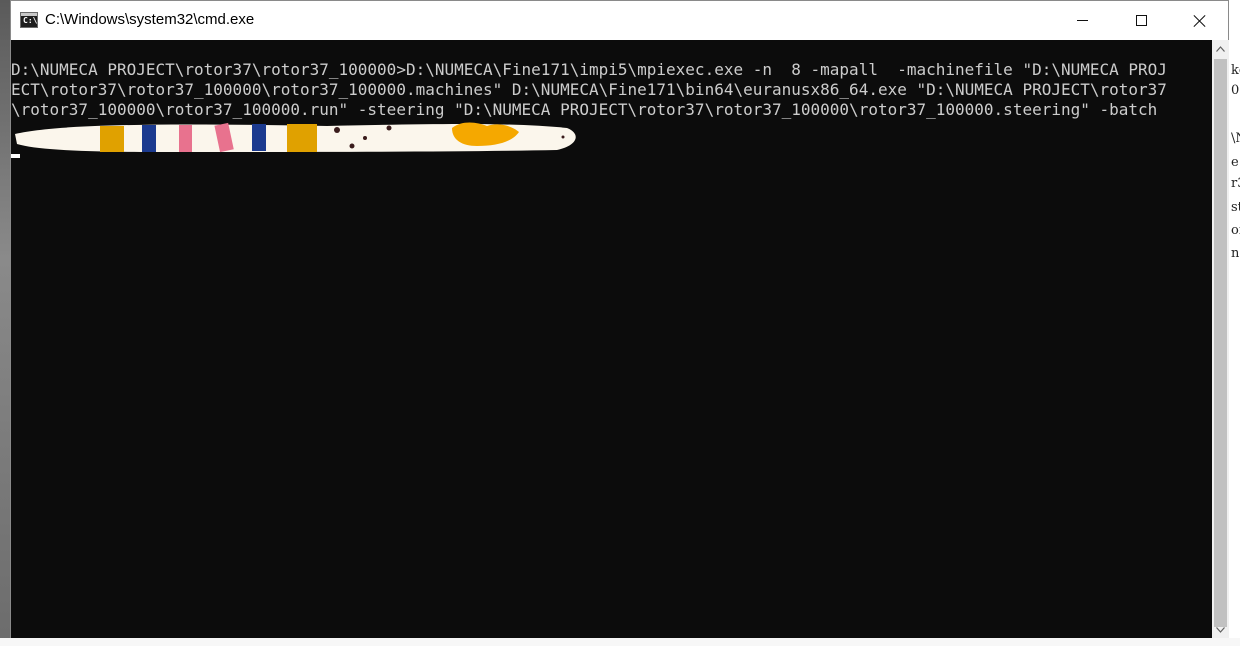 This screenshot has width=1240, height=646. I want to click on background-text-fragment: \N, so click(1235, 138).